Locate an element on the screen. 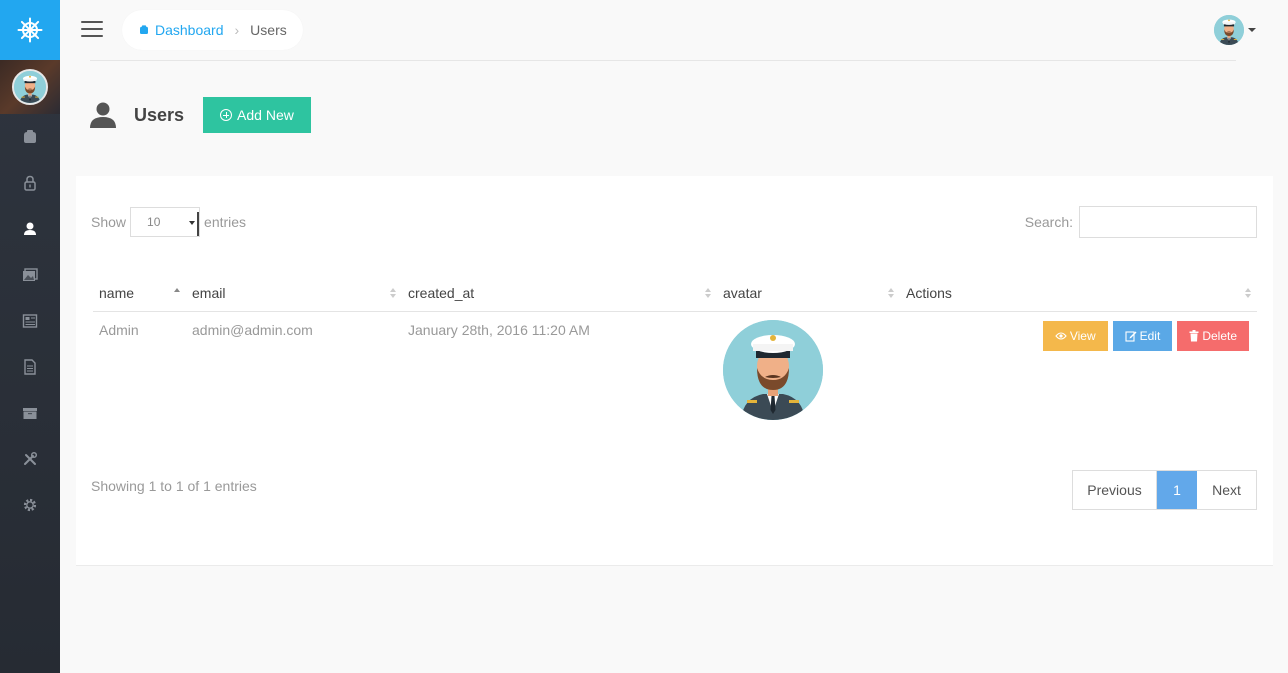 The image size is (1288, 673). sidebar-item-categories is located at coordinates (30, 413).